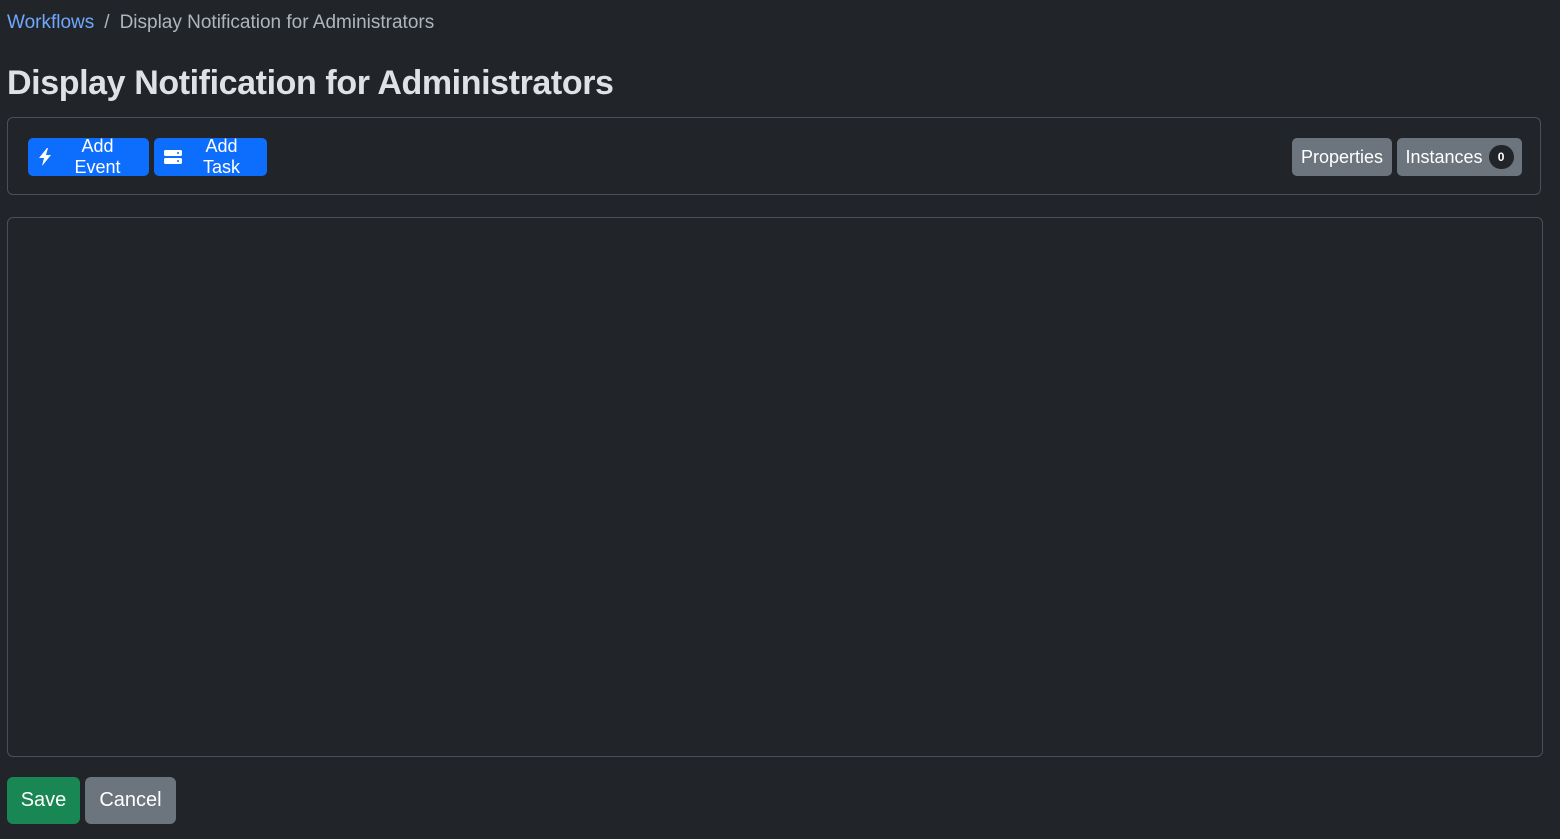 This screenshot has height=839, width=1560. I want to click on breadcrumb-current: Display Notification for Administrators, so click(277, 22).